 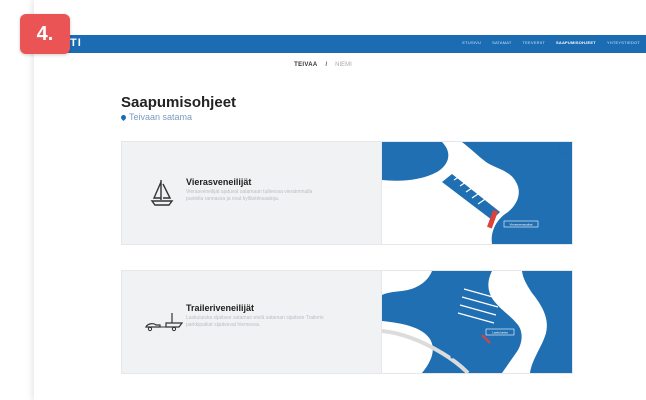 What do you see at coordinates (220, 308) in the screenshot?
I see `card-title: Traileriveneilijät` at bounding box center [220, 308].